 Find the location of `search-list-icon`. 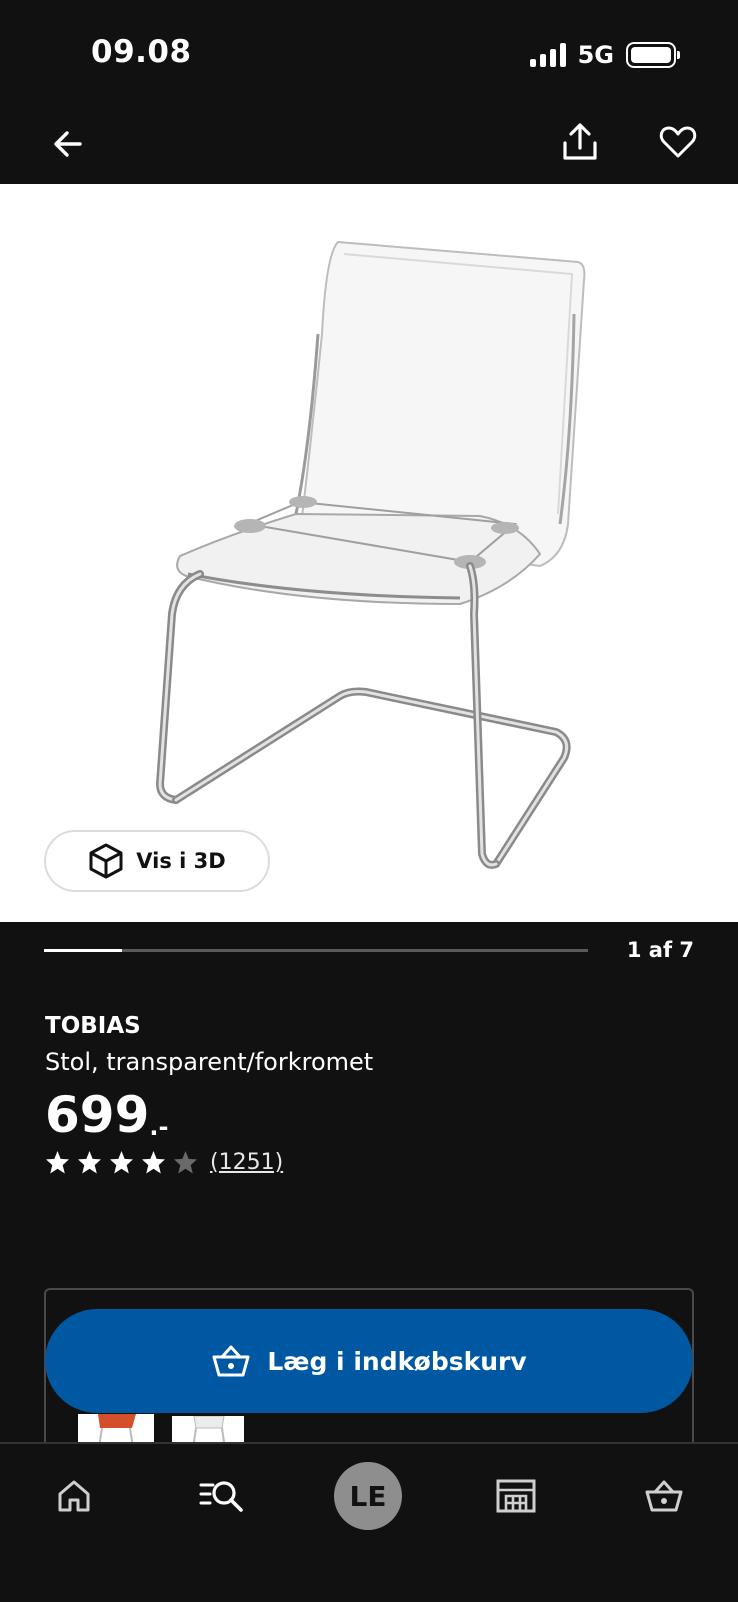

search-list-icon is located at coordinates (221, 1496).